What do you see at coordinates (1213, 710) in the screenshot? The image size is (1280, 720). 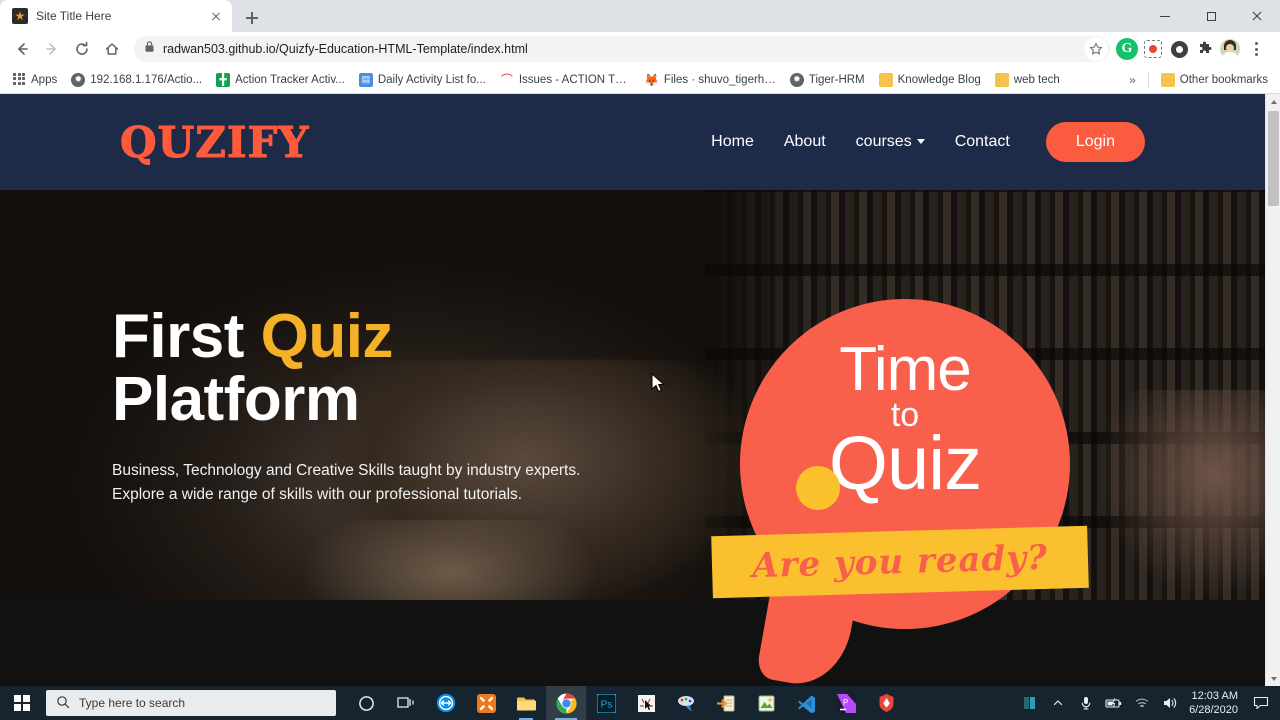 I see `clock-date: 6/28/2020` at bounding box center [1213, 710].